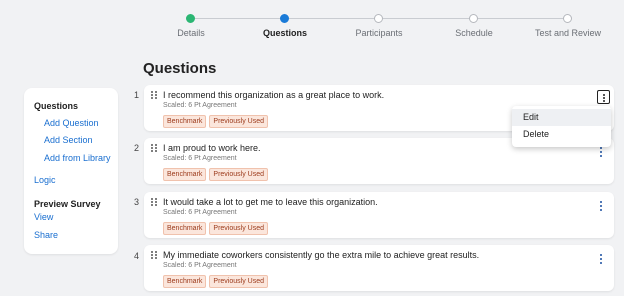 This screenshot has width=624, height=296. I want to click on sidebar-questions-heading: Questions, so click(56, 106).